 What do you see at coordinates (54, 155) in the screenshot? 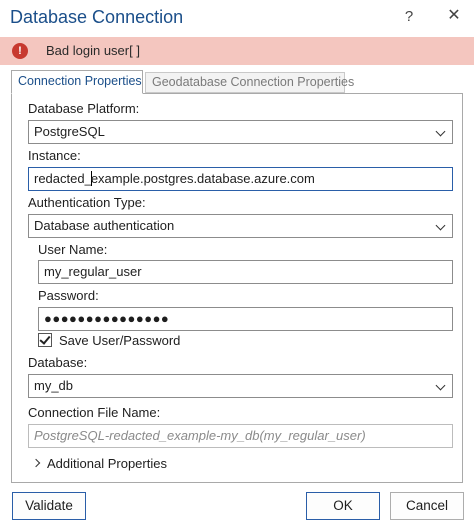
I see `instance-label: Instance:` at bounding box center [54, 155].